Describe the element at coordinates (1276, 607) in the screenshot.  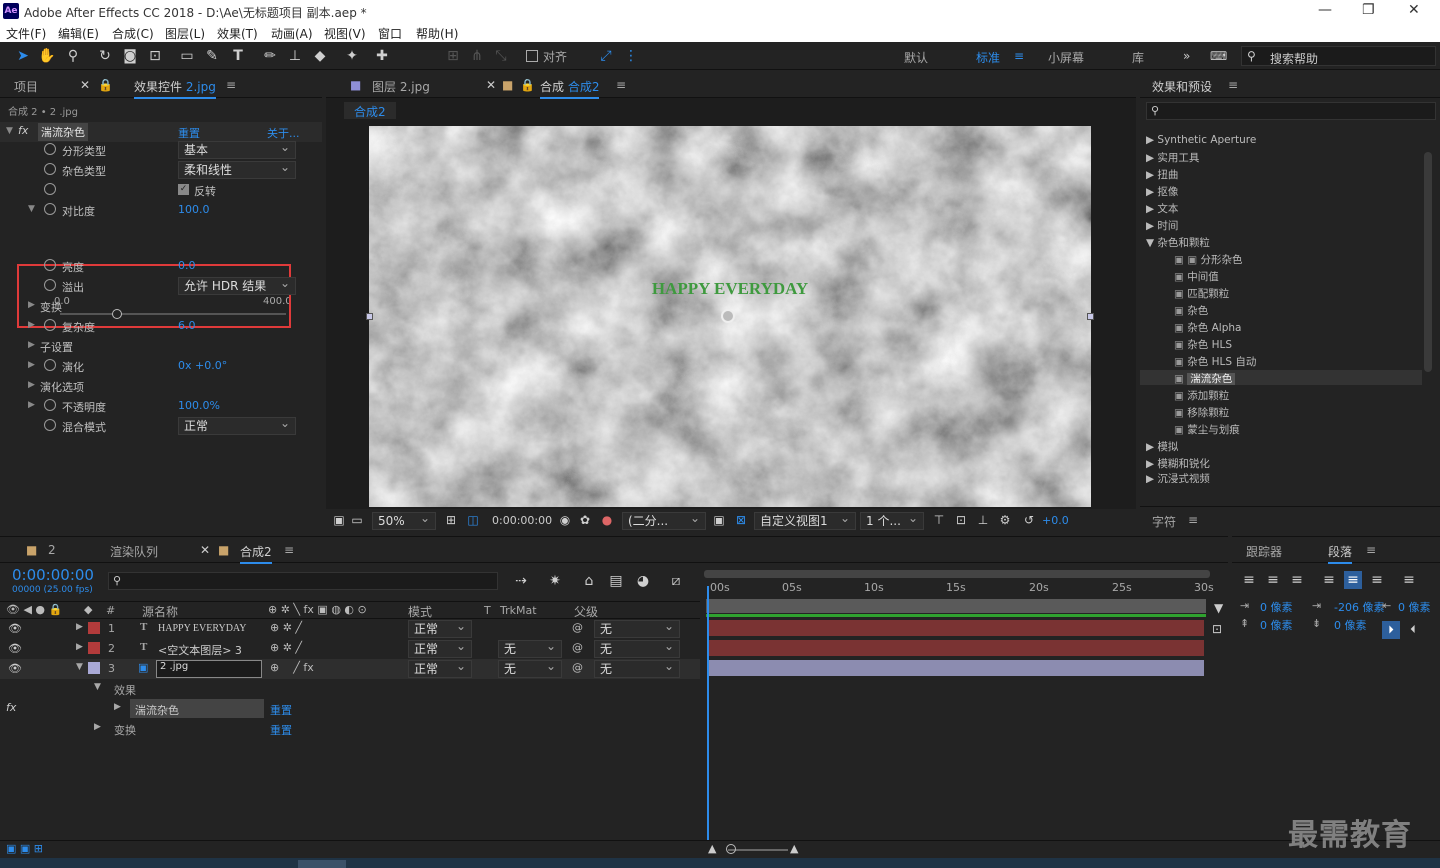
I see `indent-left-value: 0 像素` at that location.